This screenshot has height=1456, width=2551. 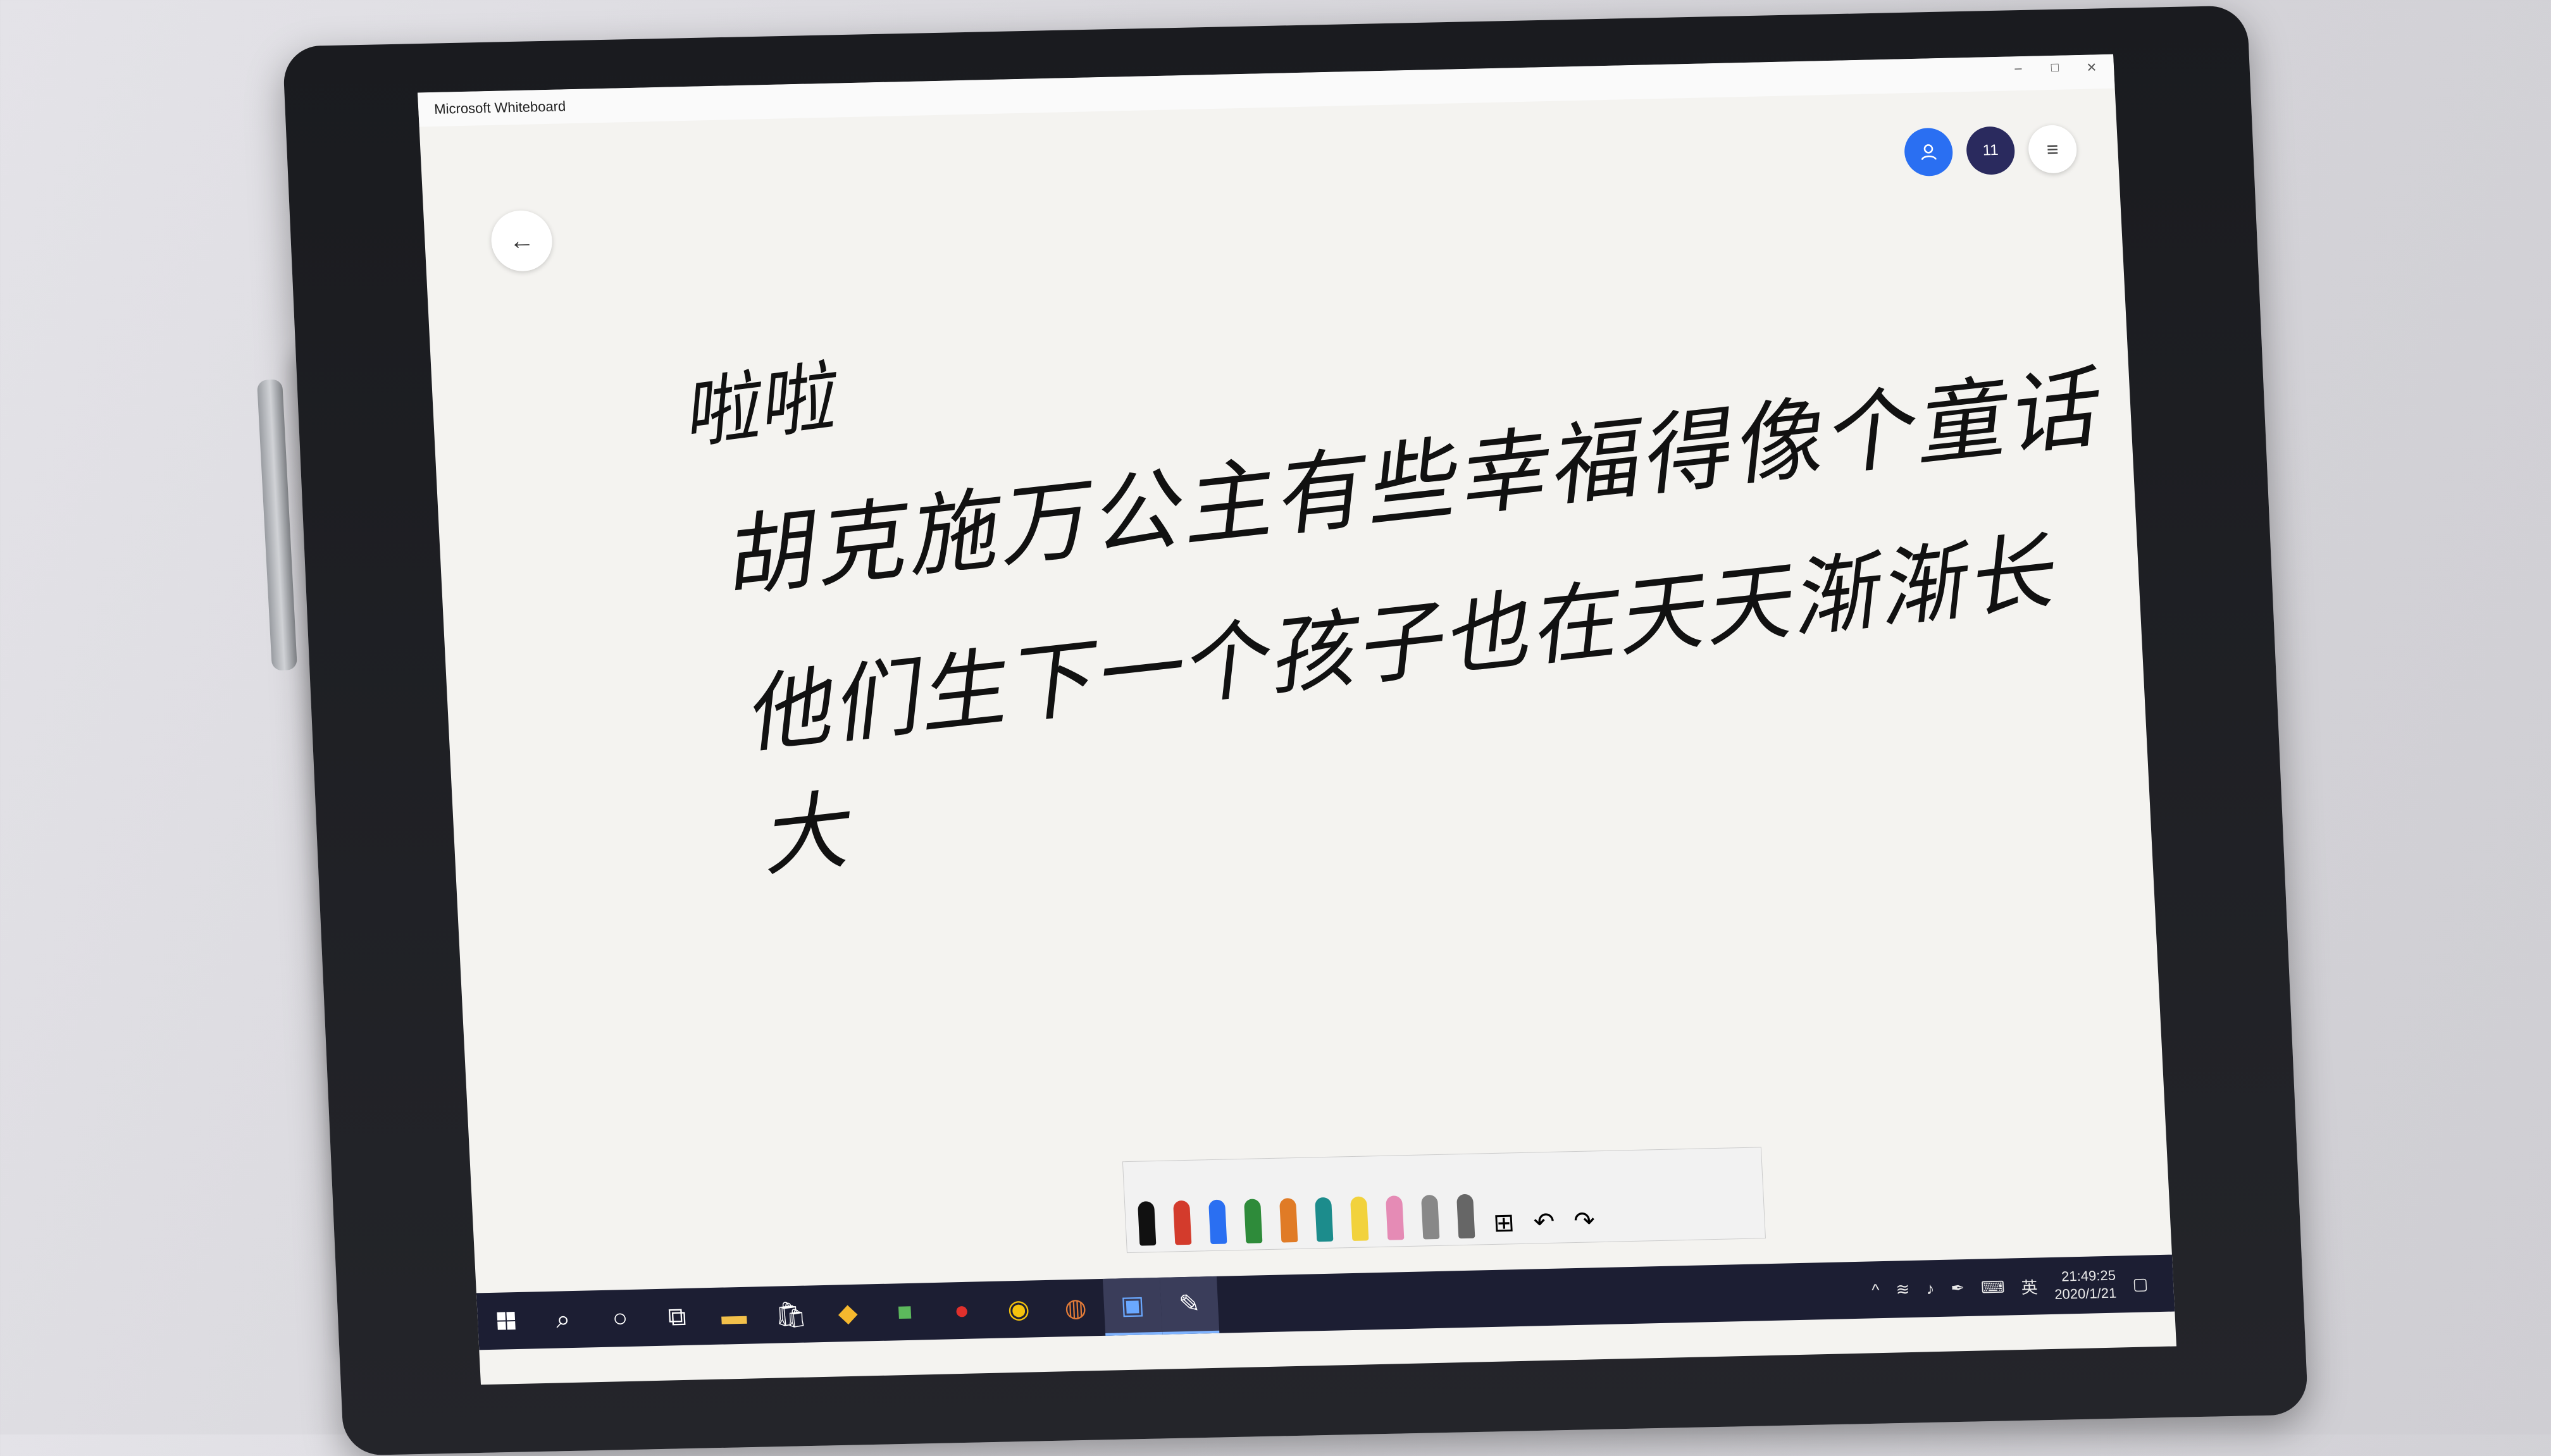 I want to click on chrome-button: ◉, so click(x=1018, y=1309).